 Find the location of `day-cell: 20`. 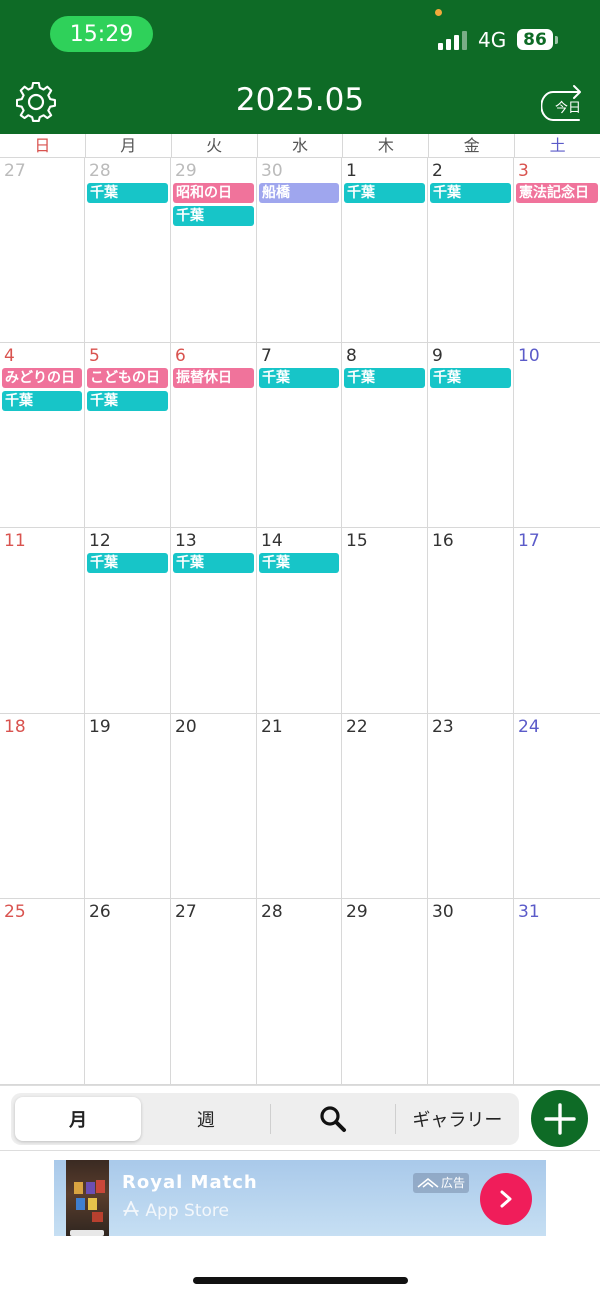

day-cell: 20 is located at coordinates (214, 806).